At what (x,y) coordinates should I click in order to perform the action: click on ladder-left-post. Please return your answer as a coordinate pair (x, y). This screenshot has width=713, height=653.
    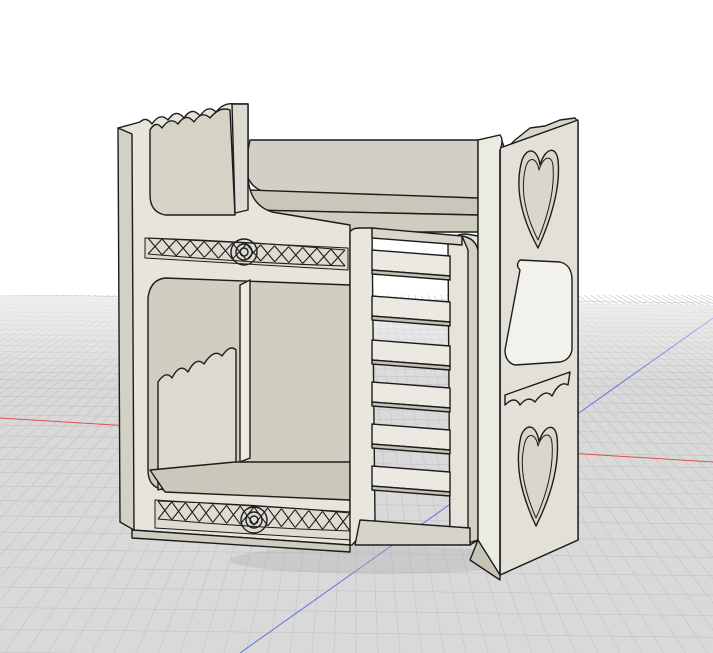
    Looking at the image, I should click on (362, 386).